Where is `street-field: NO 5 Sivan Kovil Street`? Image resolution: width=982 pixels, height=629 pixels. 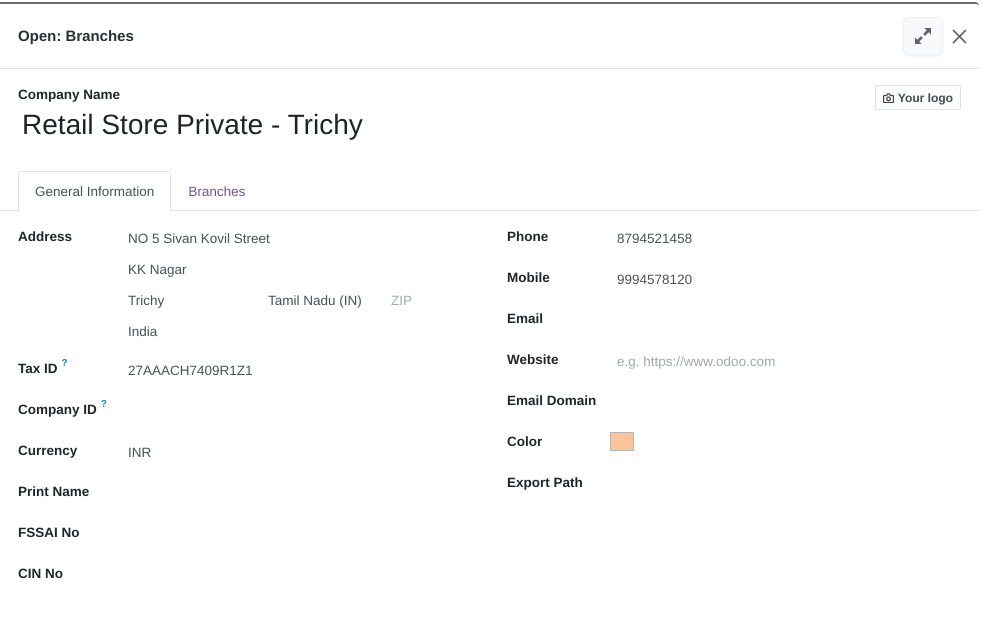 street-field: NO 5 Sivan Kovil Street is located at coordinates (199, 239).